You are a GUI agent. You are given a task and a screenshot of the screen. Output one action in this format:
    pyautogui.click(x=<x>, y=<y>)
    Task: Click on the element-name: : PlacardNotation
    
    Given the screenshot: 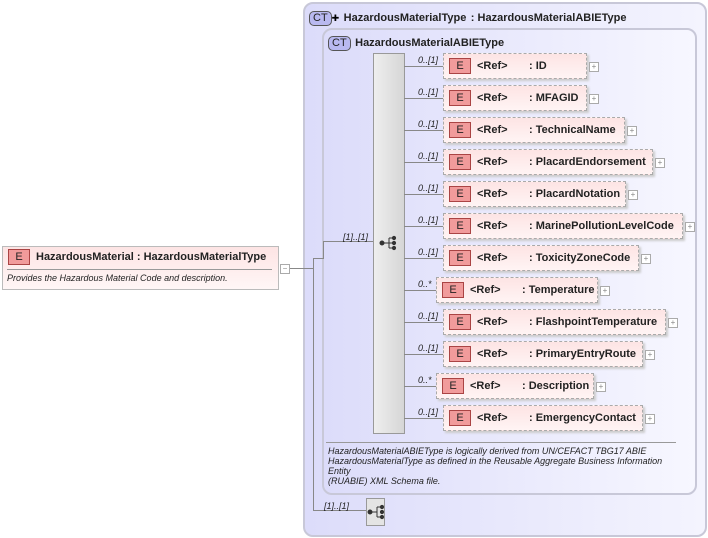 What is the action you would take?
    pyautogui.click(x=575, y=194)
    